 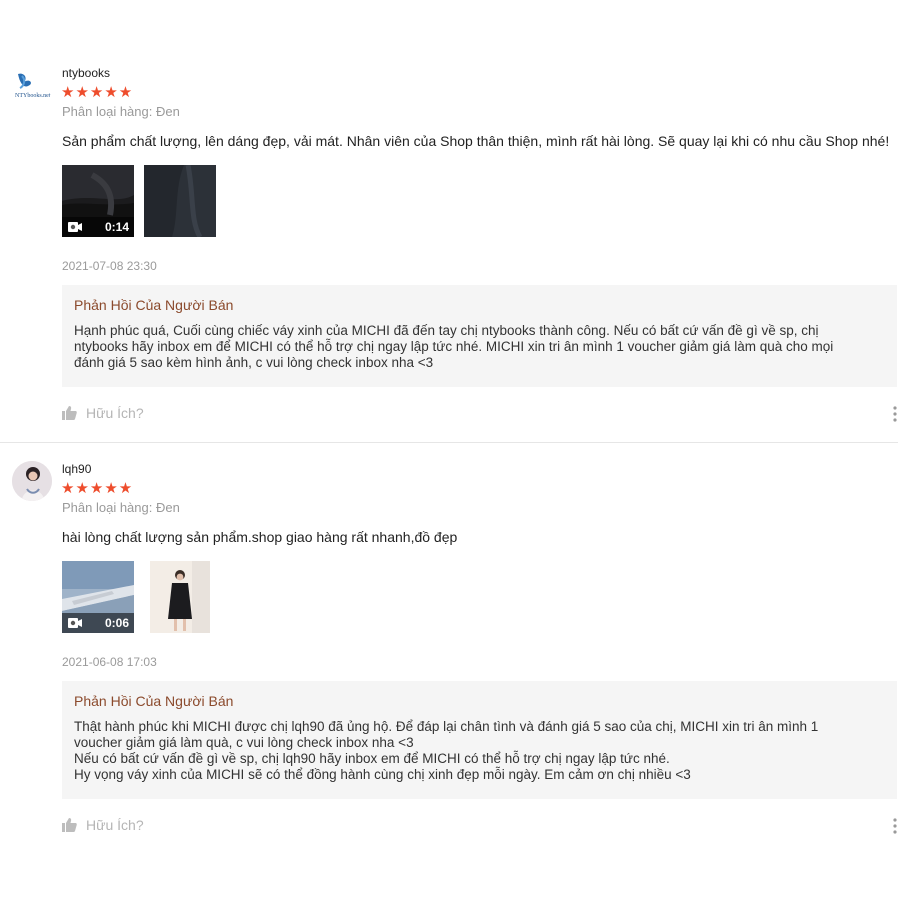 I want to click on helpful-label: Hữu Ích?, so click(x=115, y=825).